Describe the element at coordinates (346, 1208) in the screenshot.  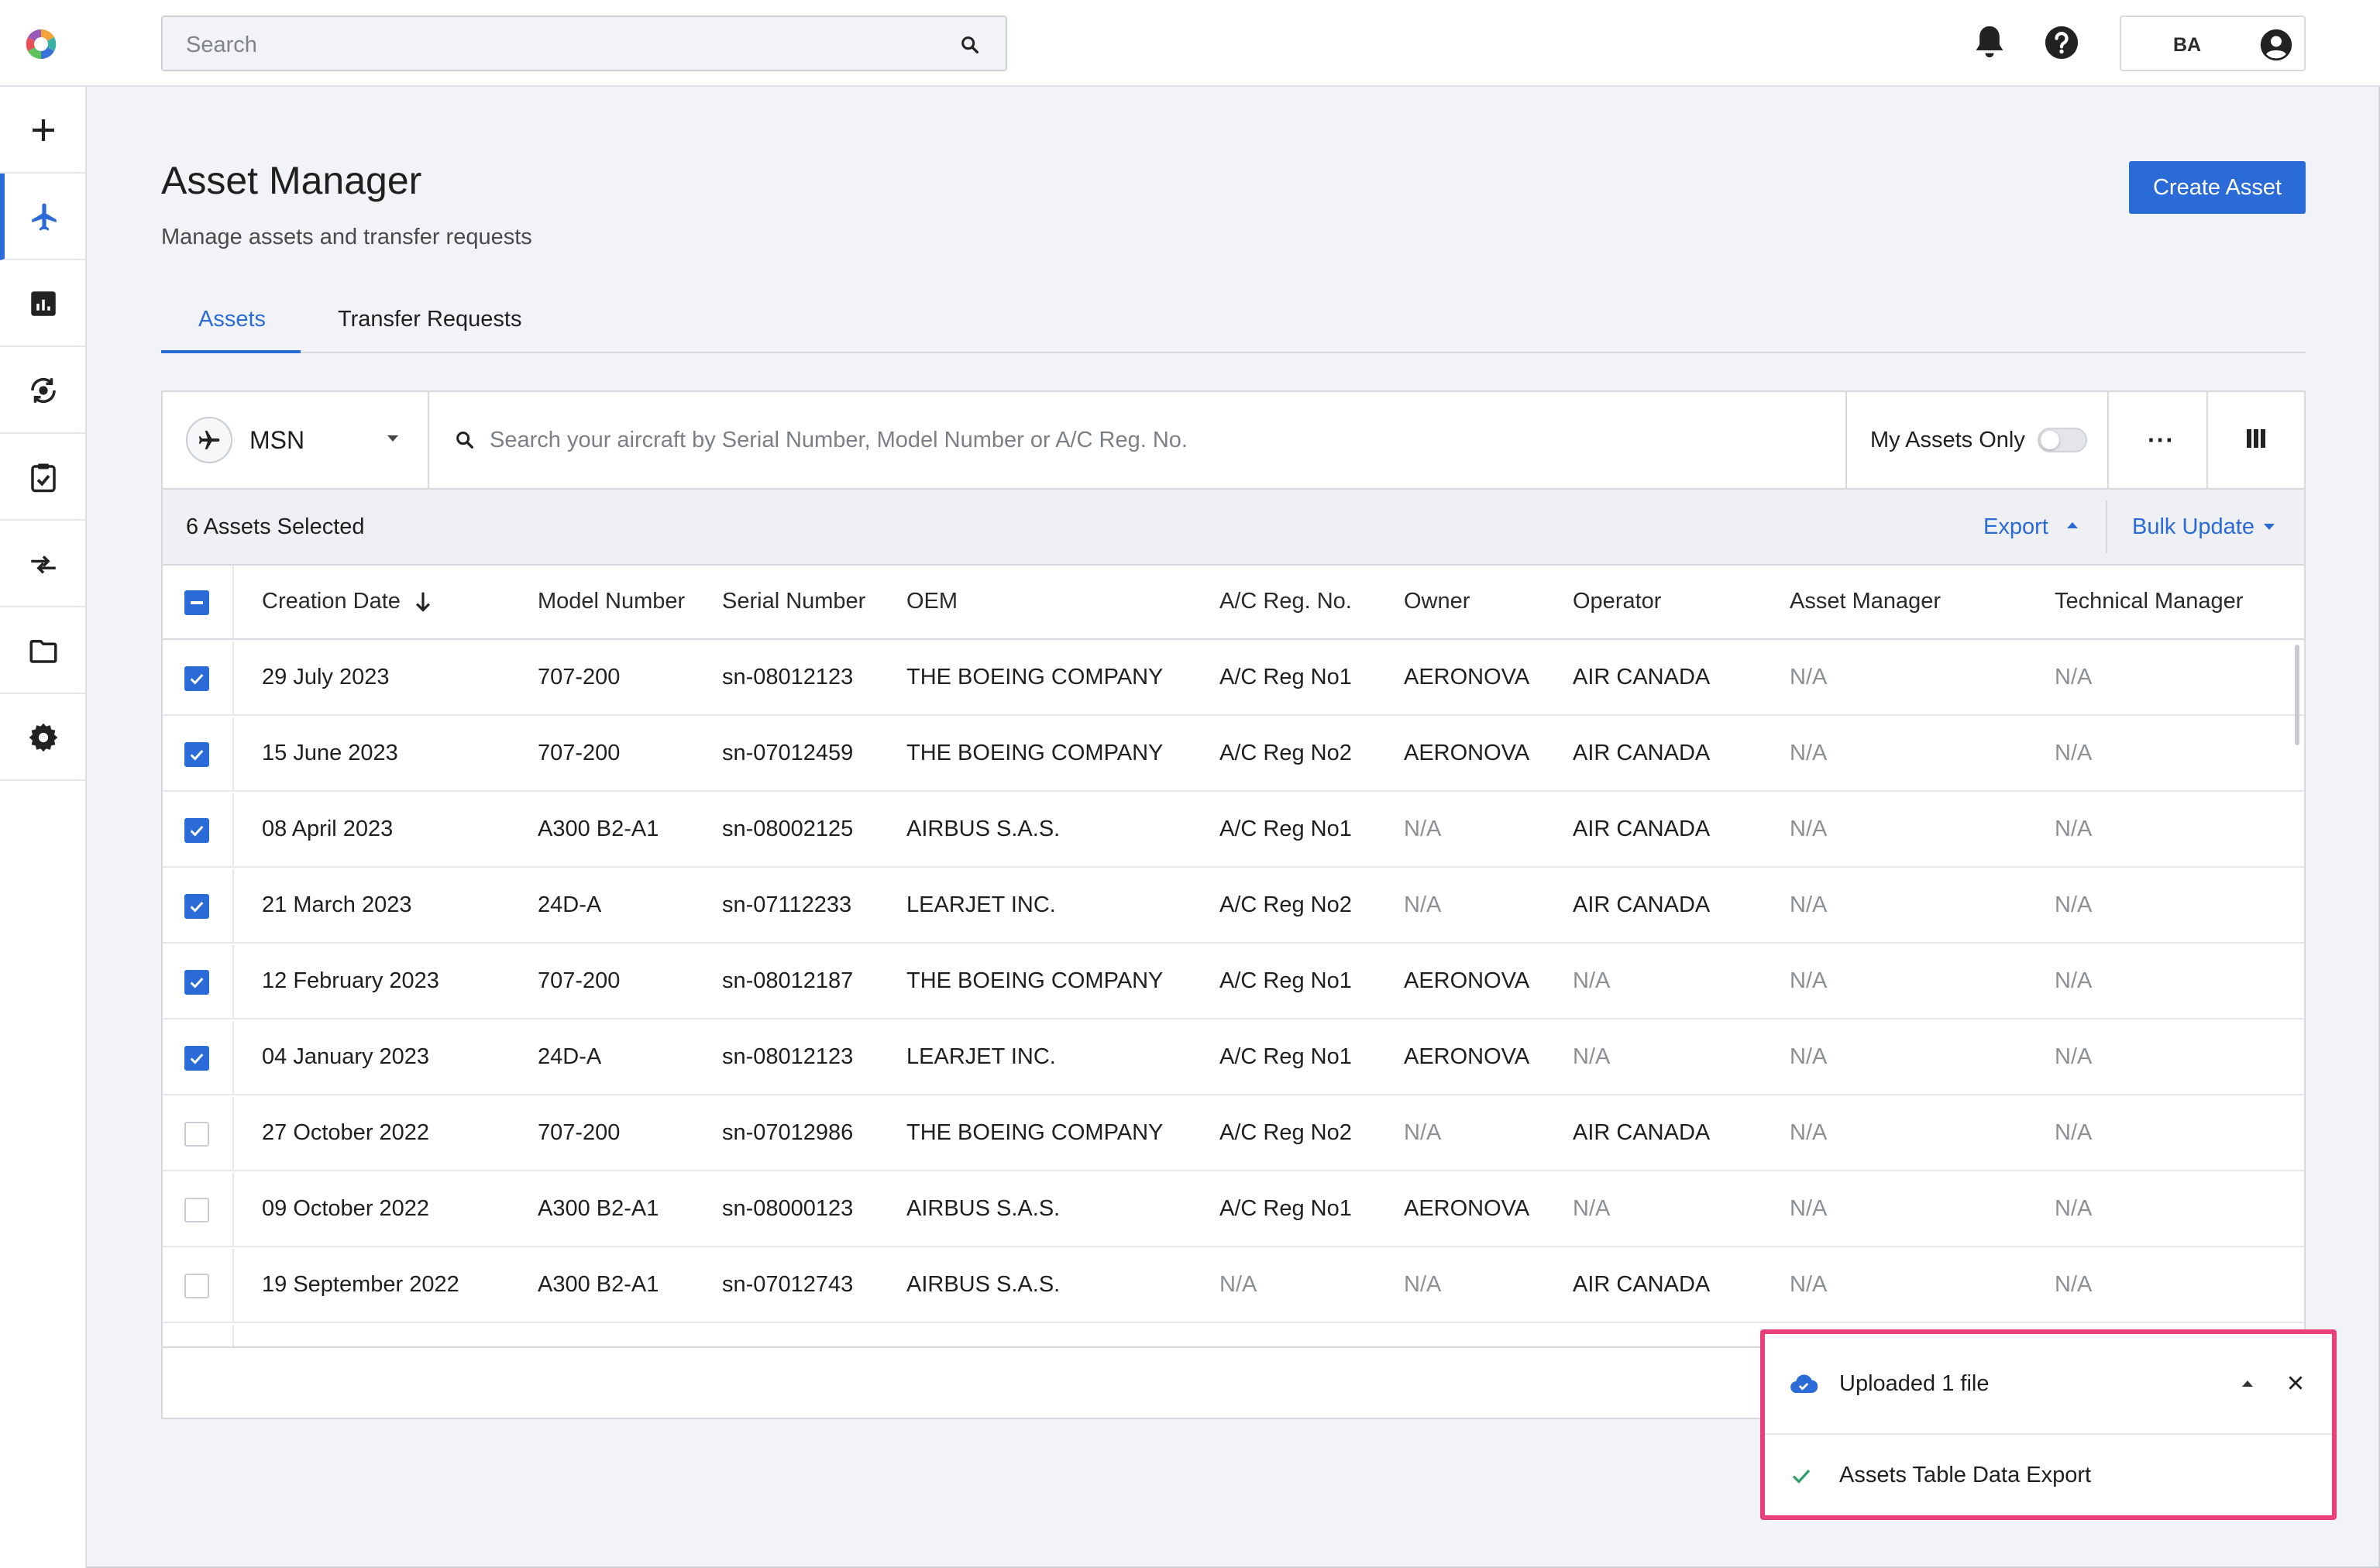
I see `cell-creation-date: 09 October 2022` at that location.